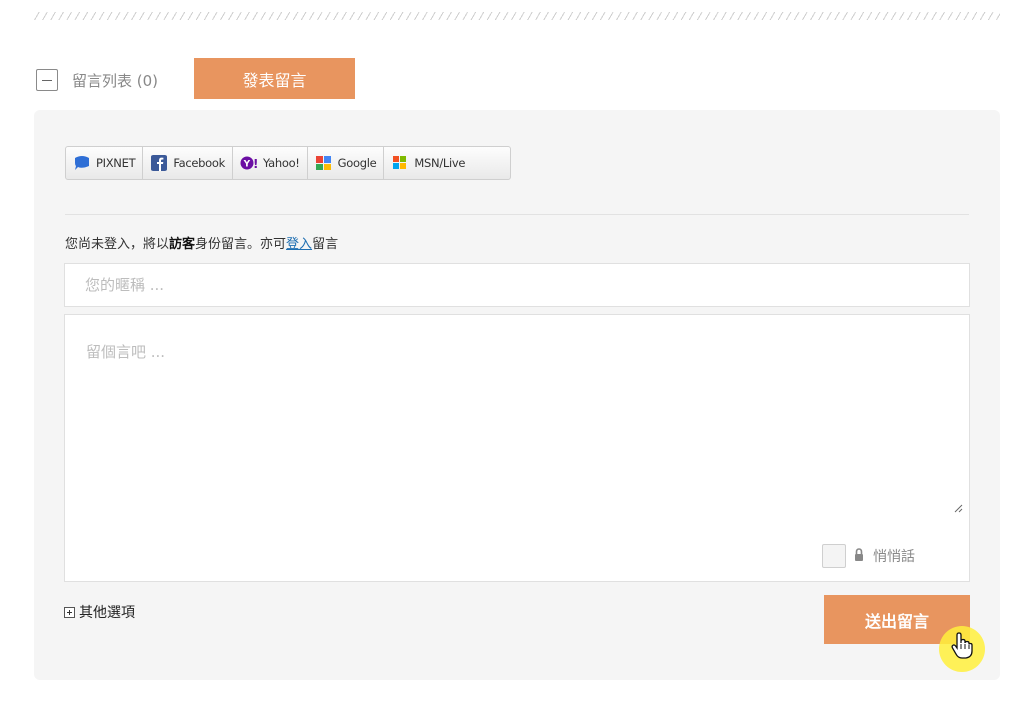 Image resolution: width=1024 pixels, height=706 pixels. What do you see at coordinates (159, 163) in the screenshot?
I see `facebook-icon` at bounding box center [159, 163].